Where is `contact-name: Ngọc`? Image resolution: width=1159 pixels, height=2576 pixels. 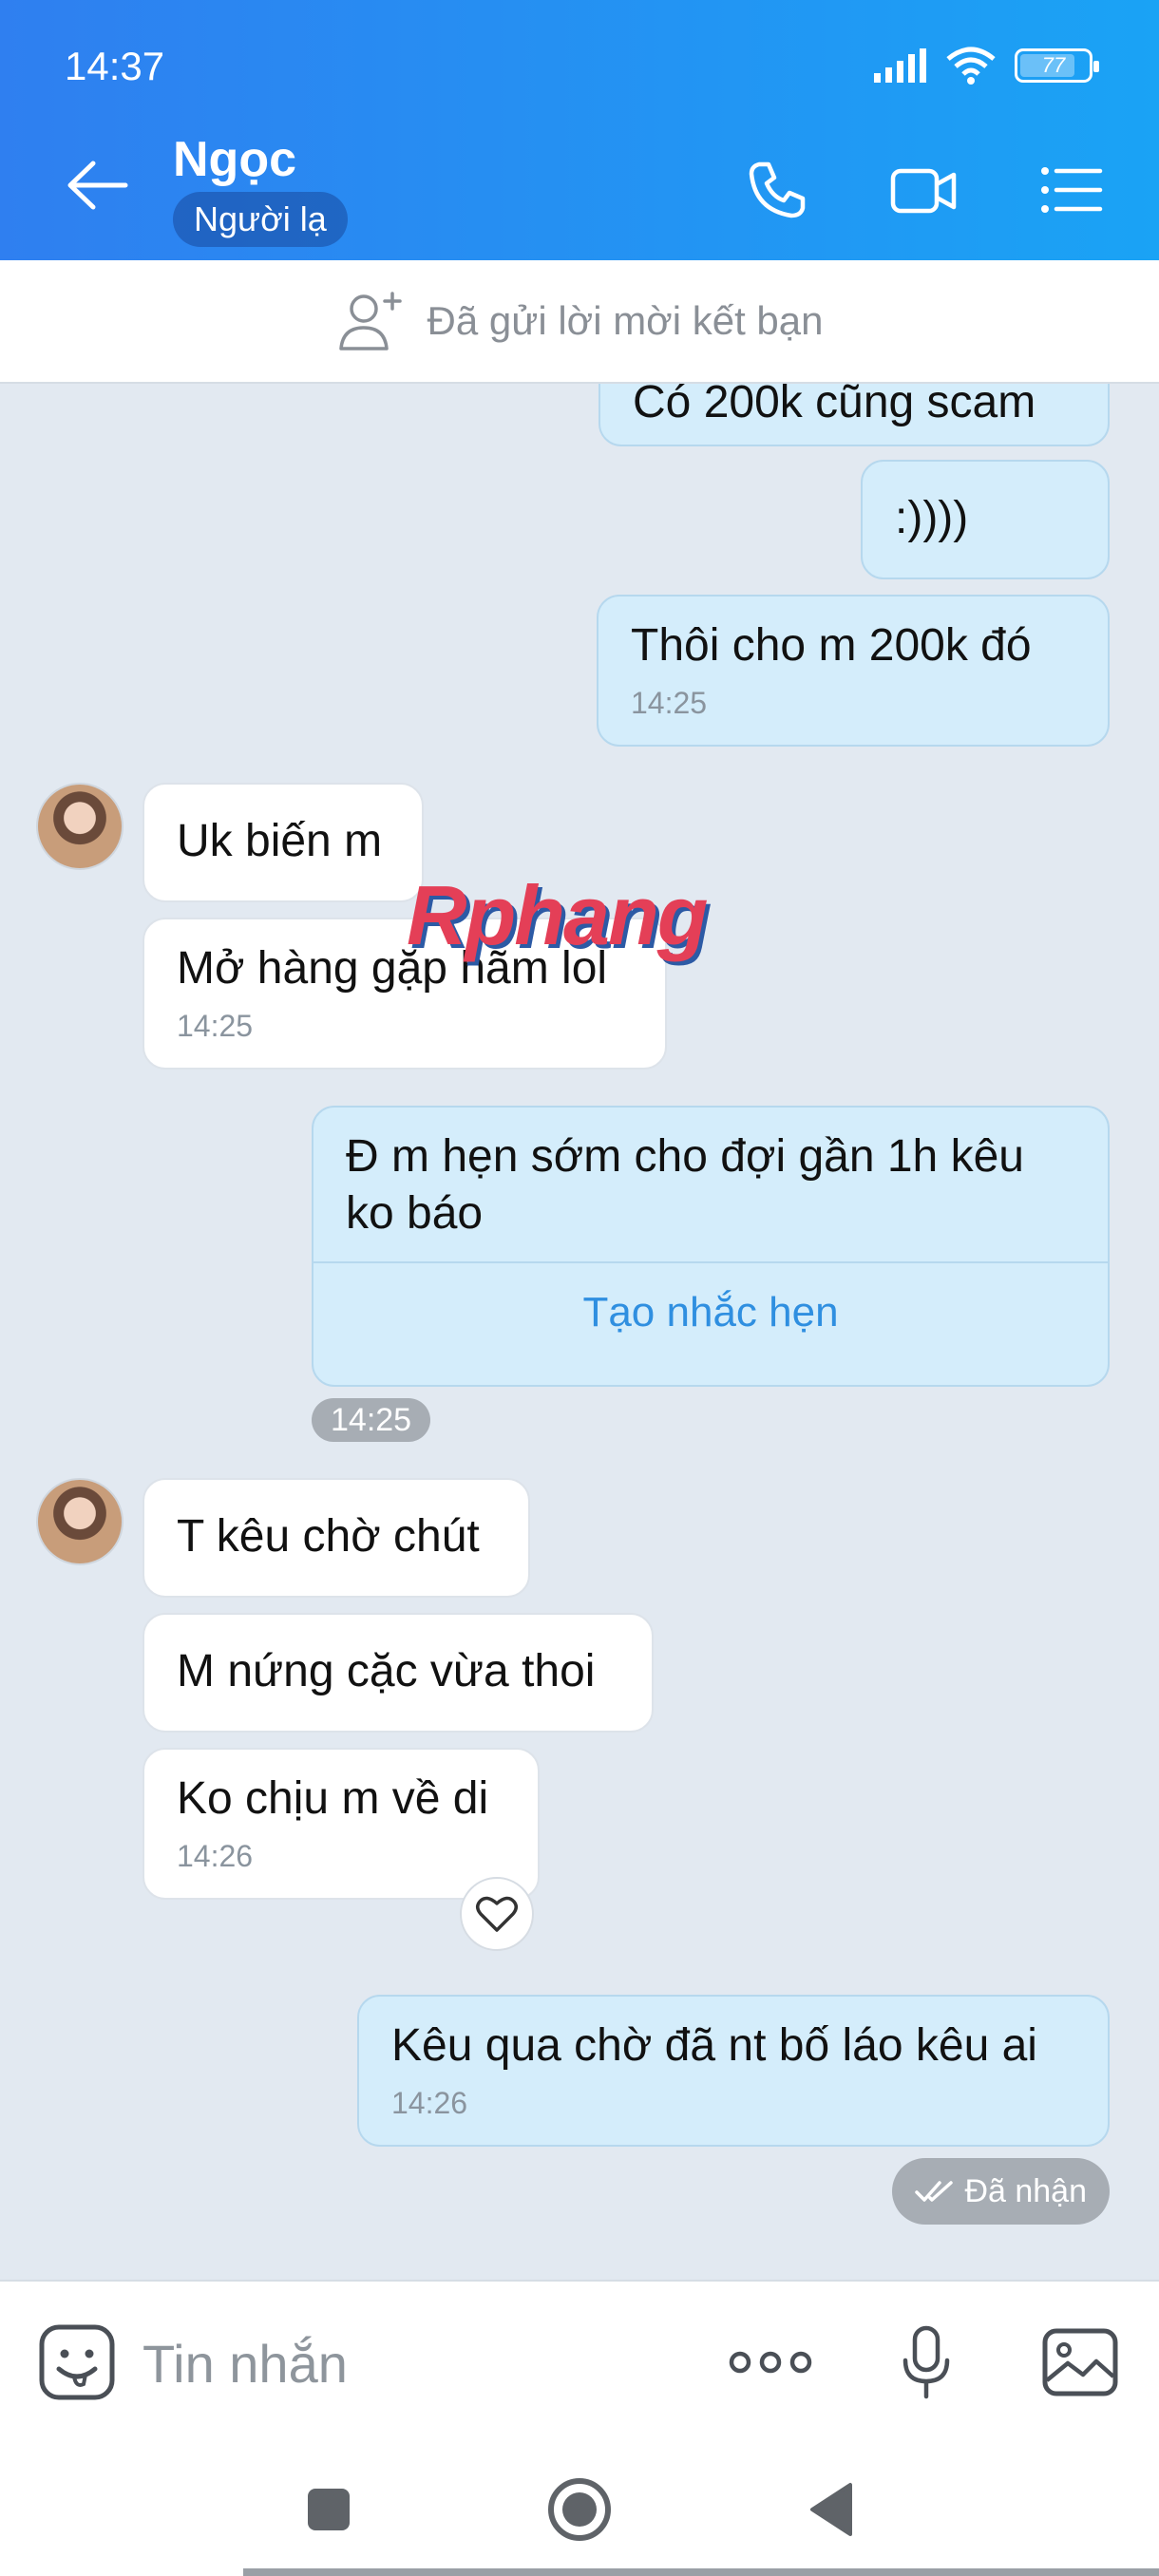
contact-name: Ngọc is located at coordinates (234, 159).